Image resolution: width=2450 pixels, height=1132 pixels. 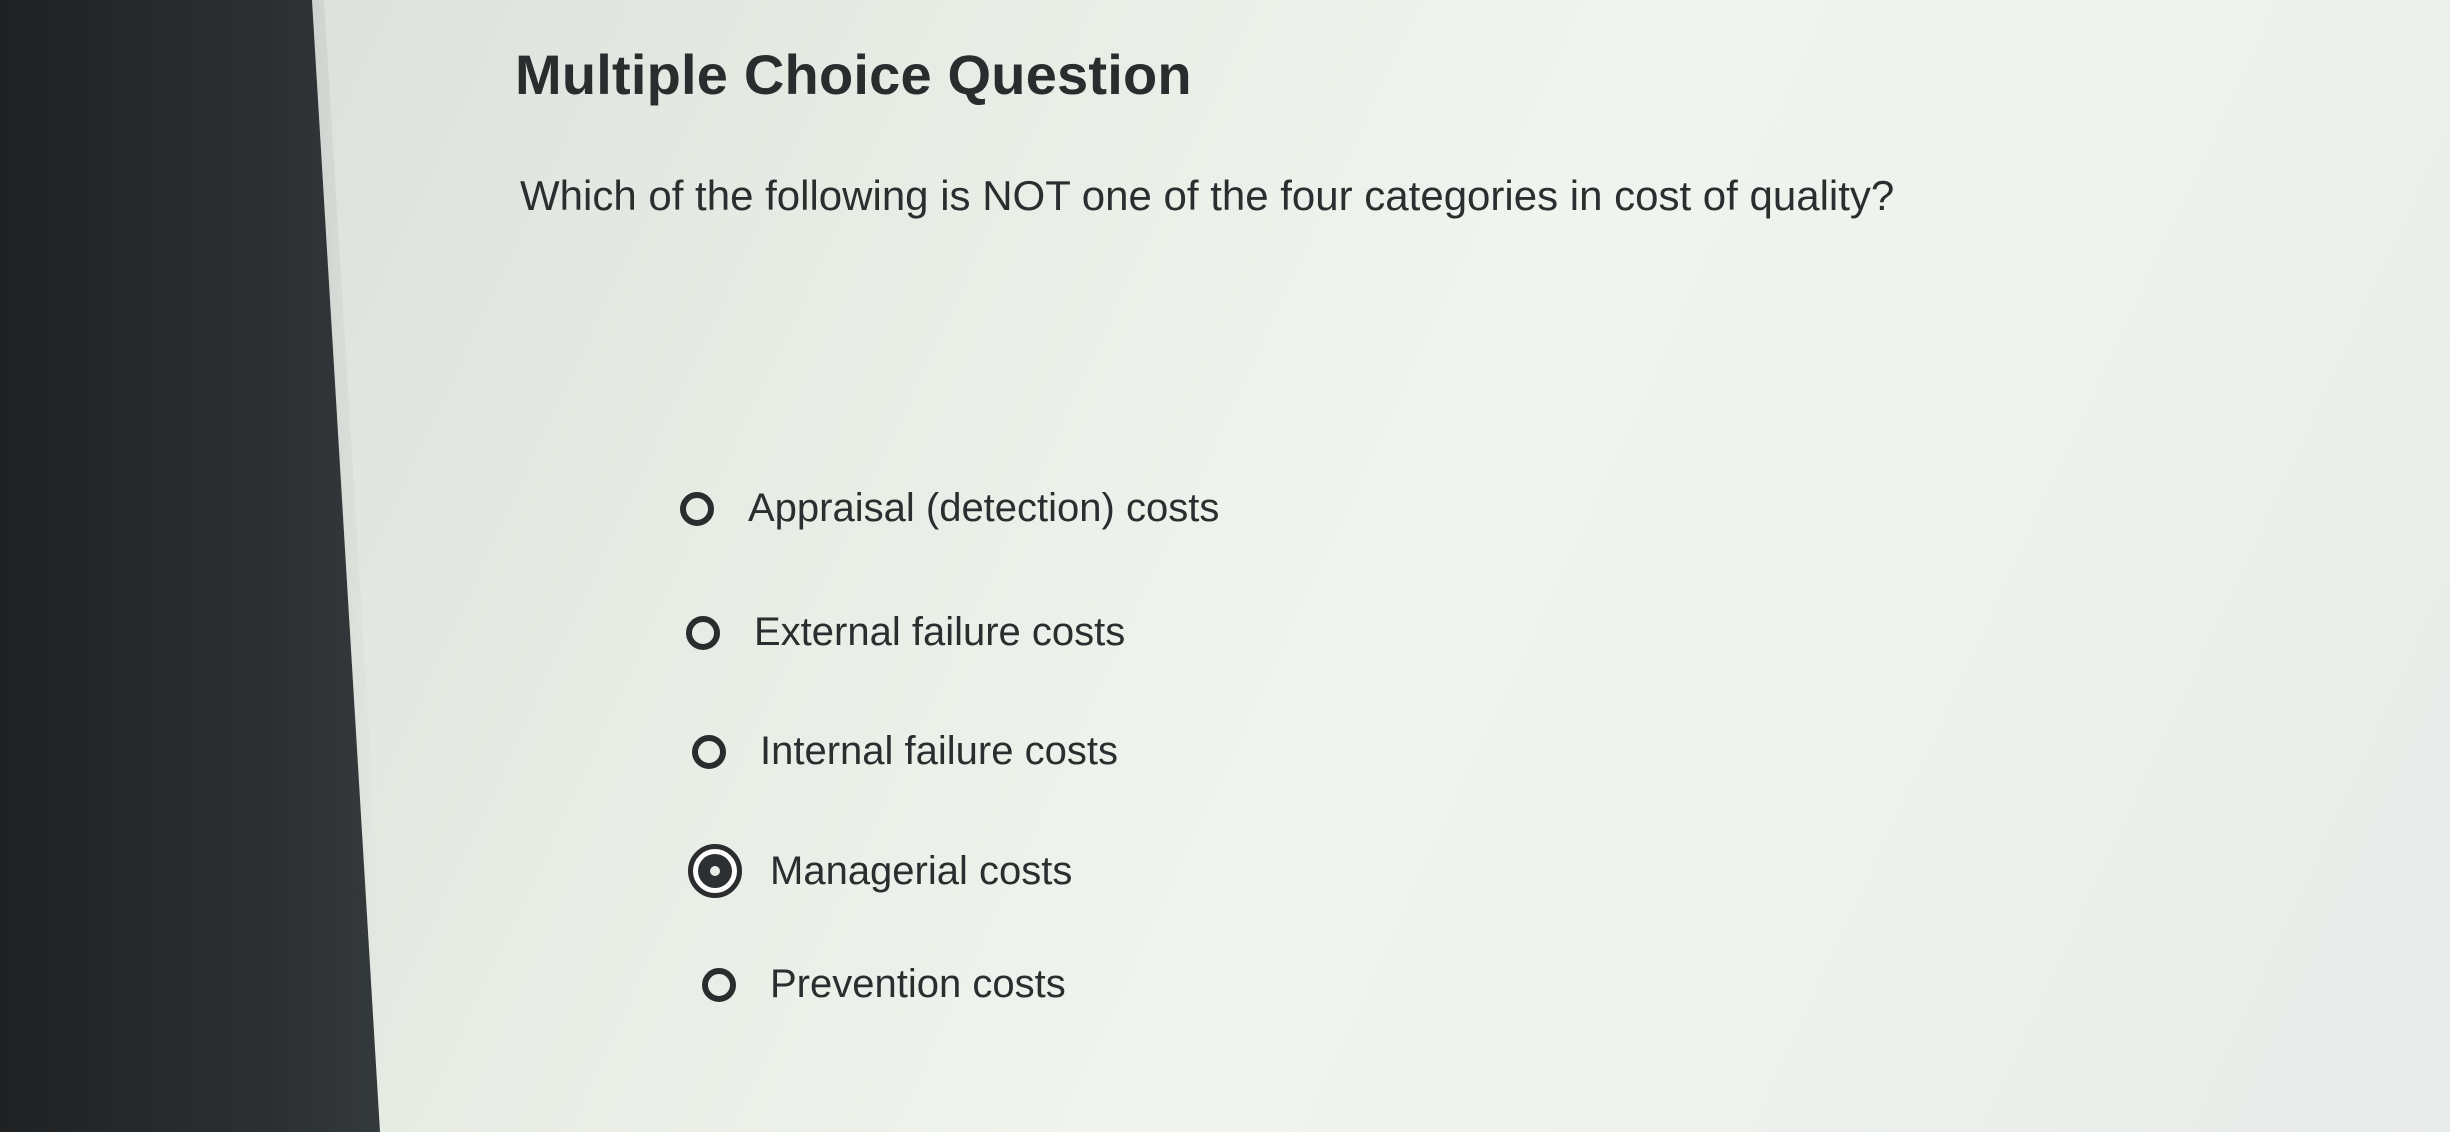 I want to click on option-internal-failure: Internal failure costs, so click(x=905, y=751).